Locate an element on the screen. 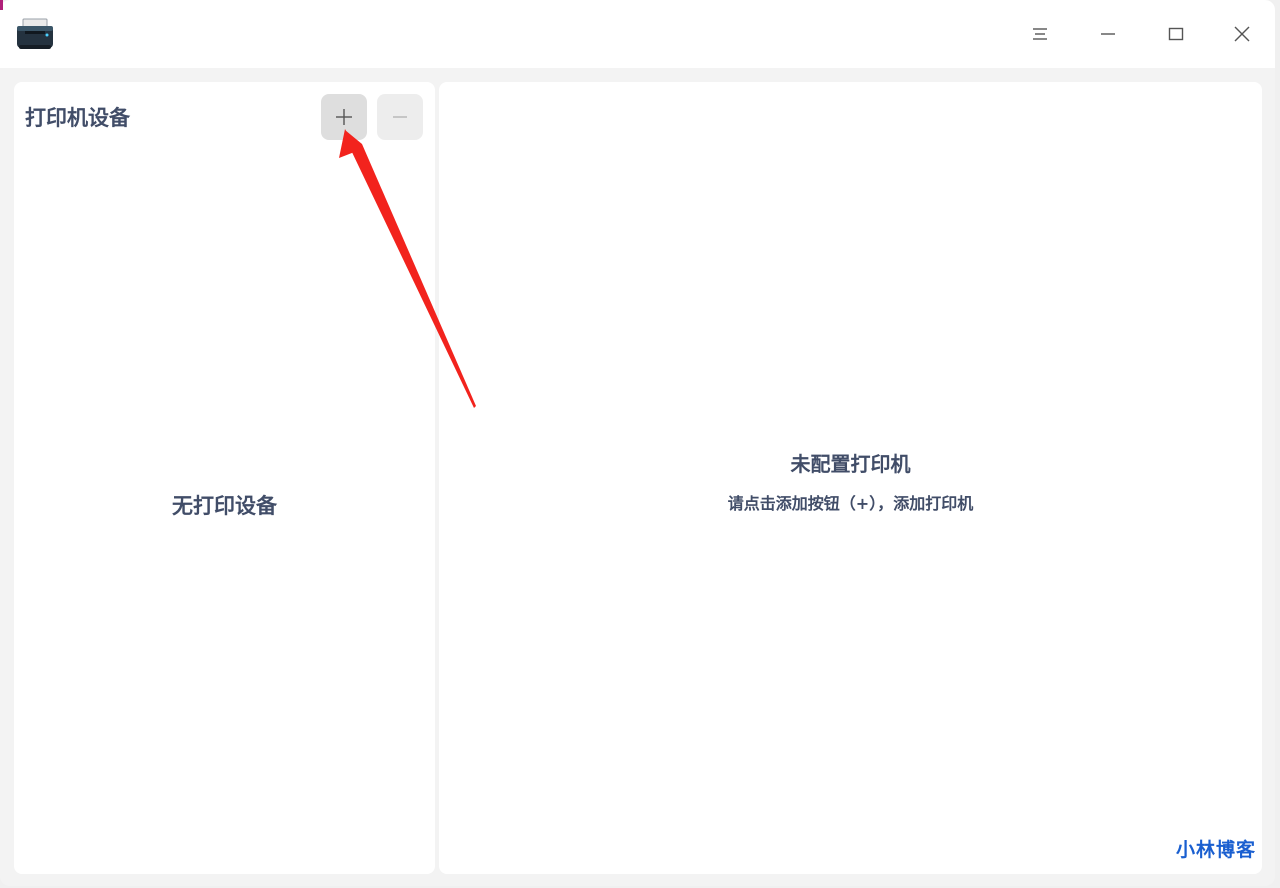 Image resolution: width=1280 pixels, height=888 pixels. plus-icon is located at coordinates (344, 117).